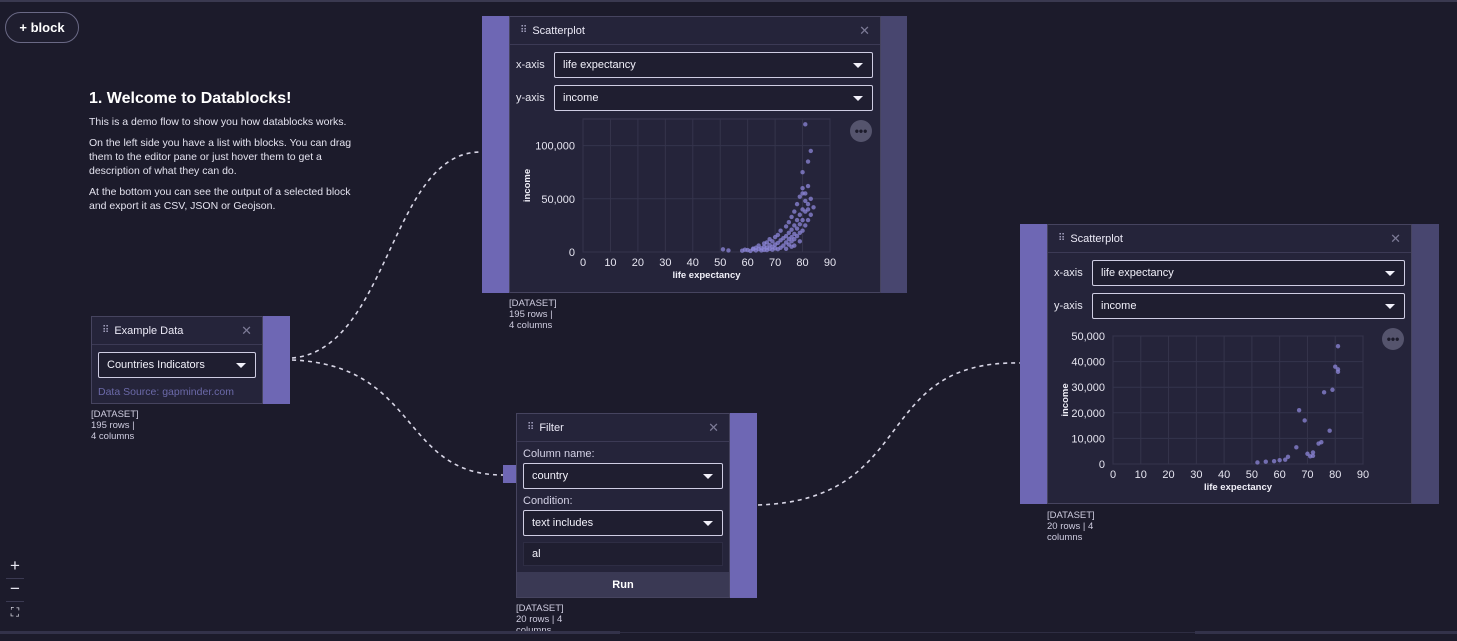 Image resolution: width=1457 pixels, height=641 pixels. I want to click on x-tick-label: 90, so click(1363, 475).